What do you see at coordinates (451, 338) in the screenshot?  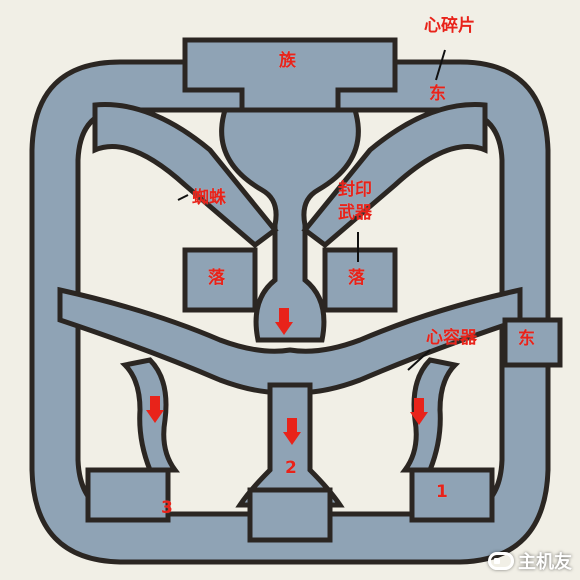 I see `label-heart-container: 心容器` at bounding box center [451, 338].